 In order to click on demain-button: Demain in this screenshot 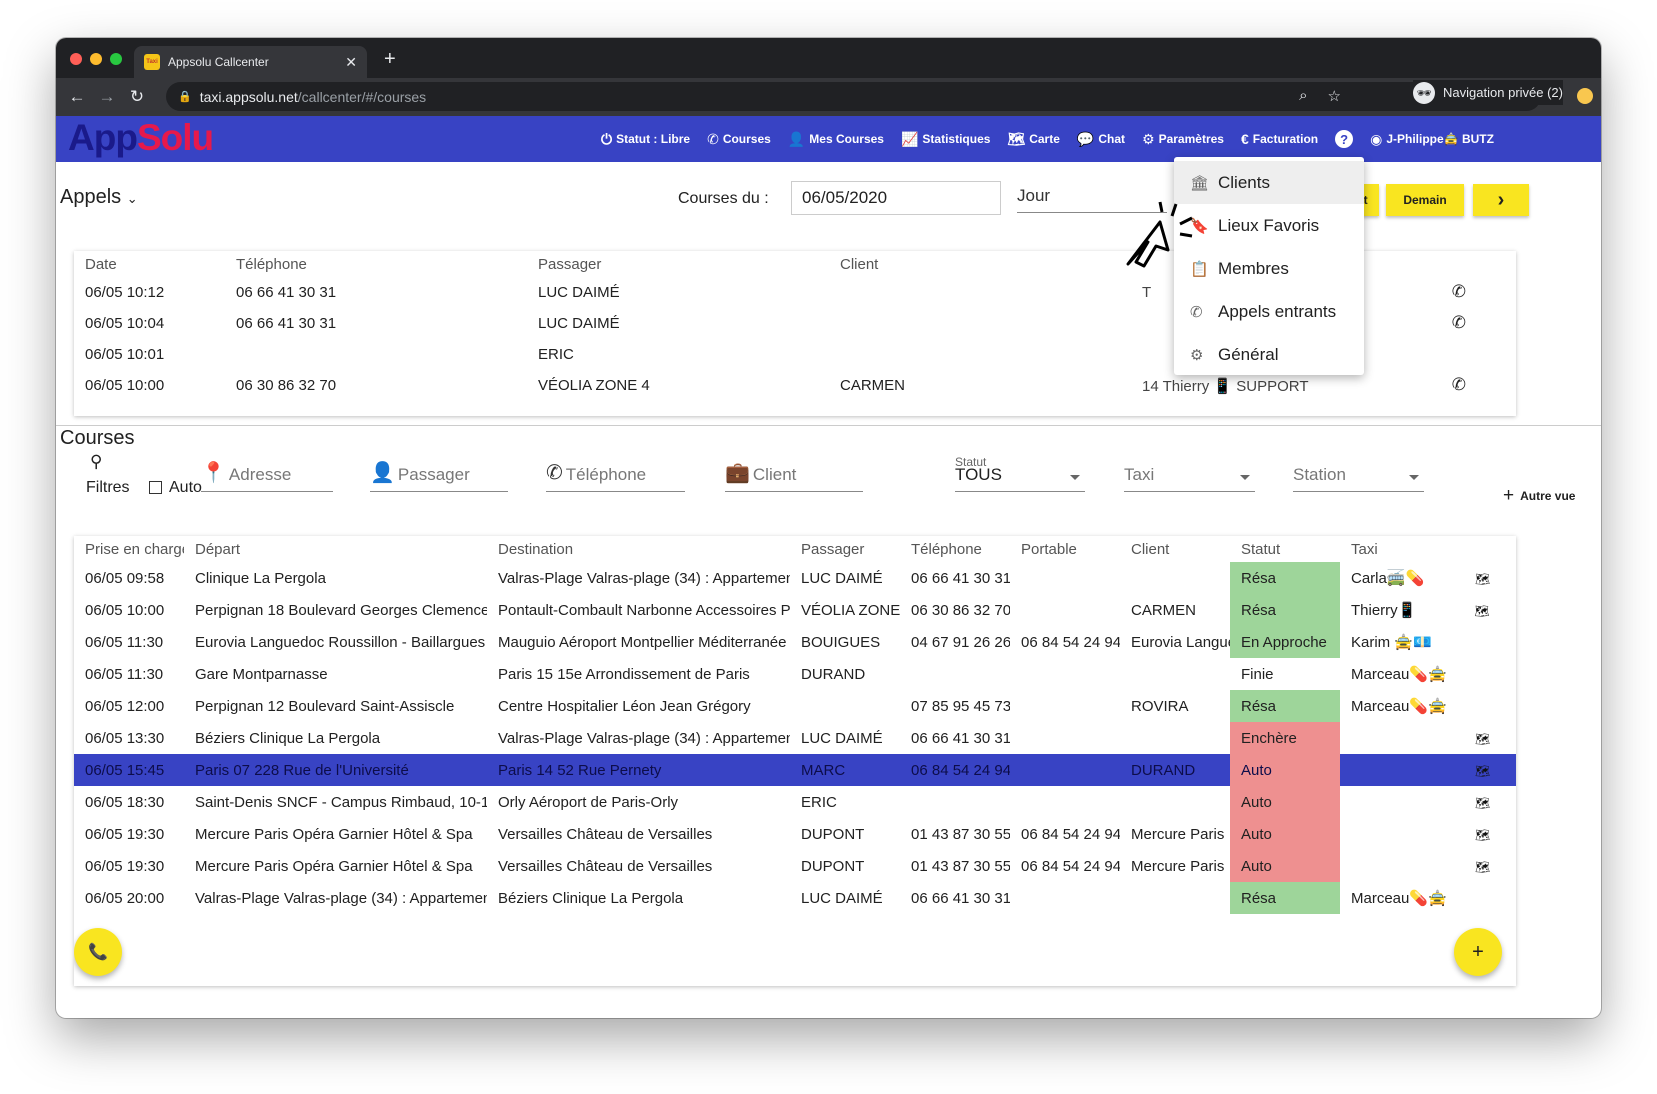, I will do `click(1425, 200)`.